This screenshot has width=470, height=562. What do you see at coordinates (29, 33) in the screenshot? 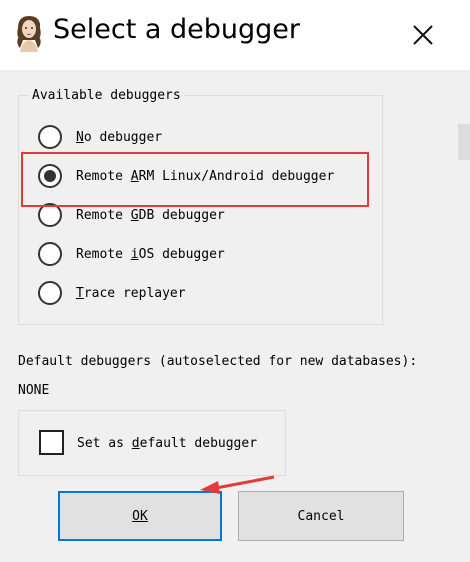
I see `portrait-icon` at bounding box center [29, 33].